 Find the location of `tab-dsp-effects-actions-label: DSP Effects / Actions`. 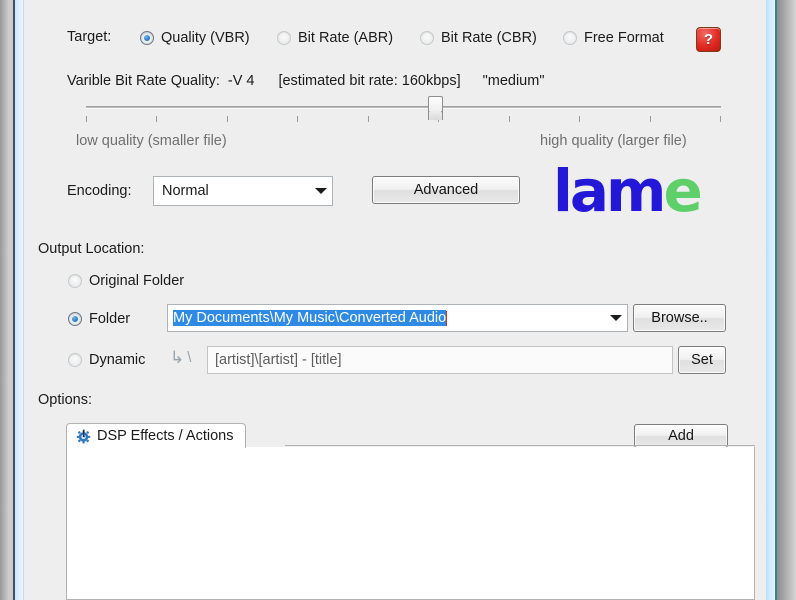

tab-dsp-effects-actions-label: DSP Effects / Actions is located at coordinates (165, 436).